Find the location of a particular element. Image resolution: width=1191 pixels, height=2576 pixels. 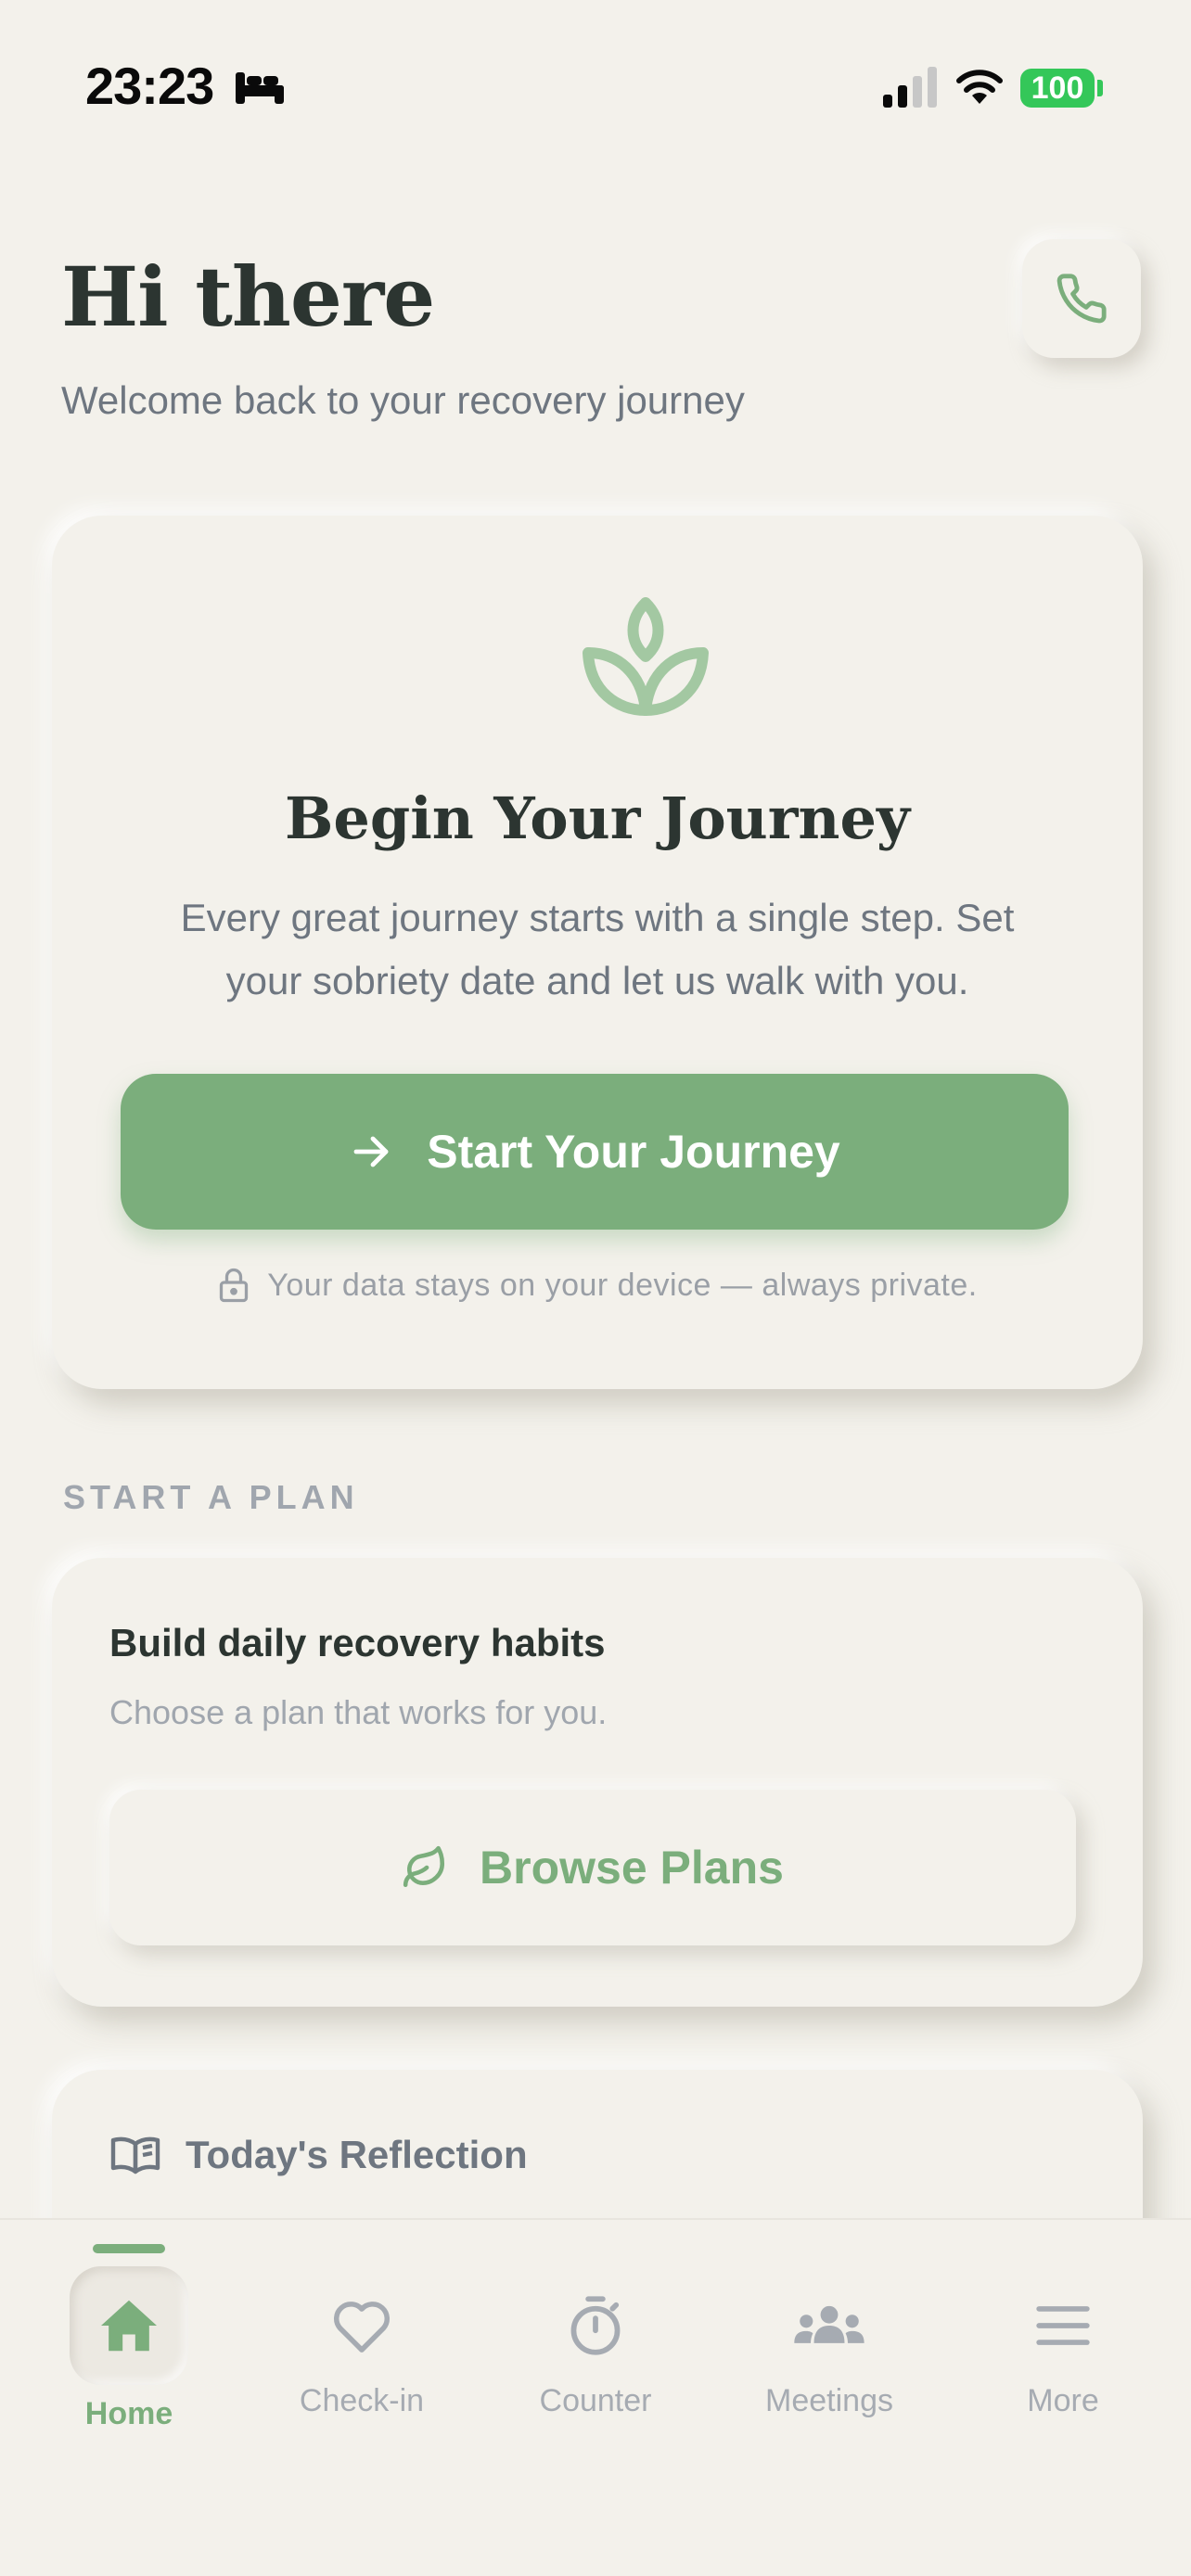

tab-more-icon-wrap is located at coordinates (1063, 2326).